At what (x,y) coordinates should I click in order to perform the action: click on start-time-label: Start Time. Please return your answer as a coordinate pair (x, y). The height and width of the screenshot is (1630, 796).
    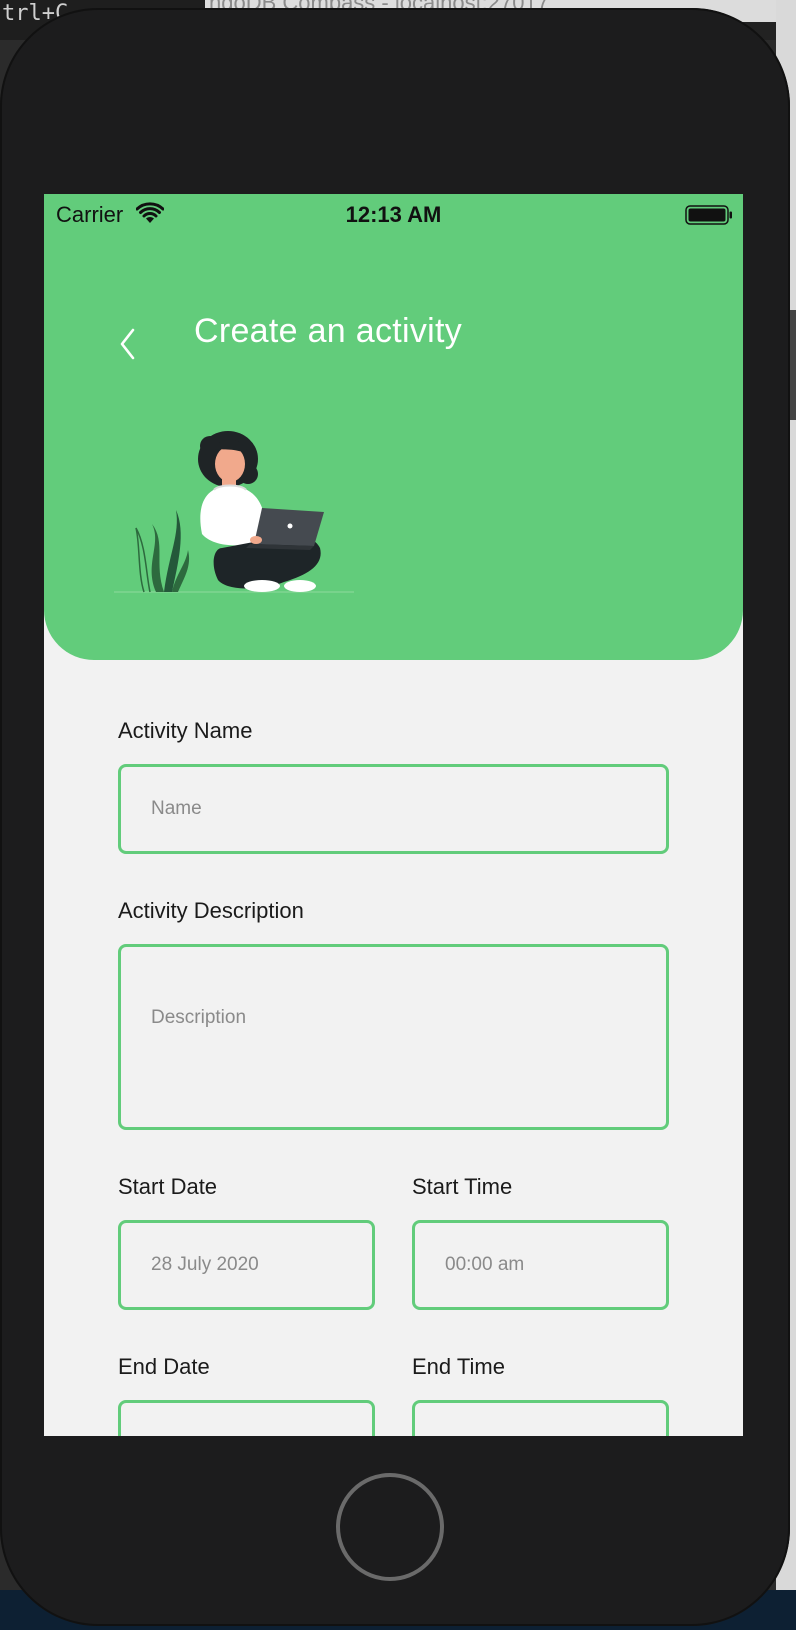
    Looking at the image, I should click on (462, 1186).